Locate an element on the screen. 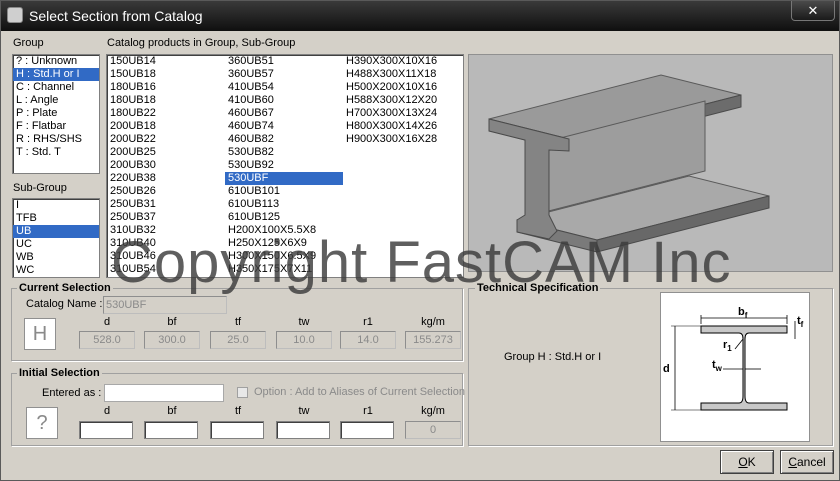 The width and height of the screenshot is (840, 481). group-item: R : RHS/SHS is located at coordinates (56, 139).